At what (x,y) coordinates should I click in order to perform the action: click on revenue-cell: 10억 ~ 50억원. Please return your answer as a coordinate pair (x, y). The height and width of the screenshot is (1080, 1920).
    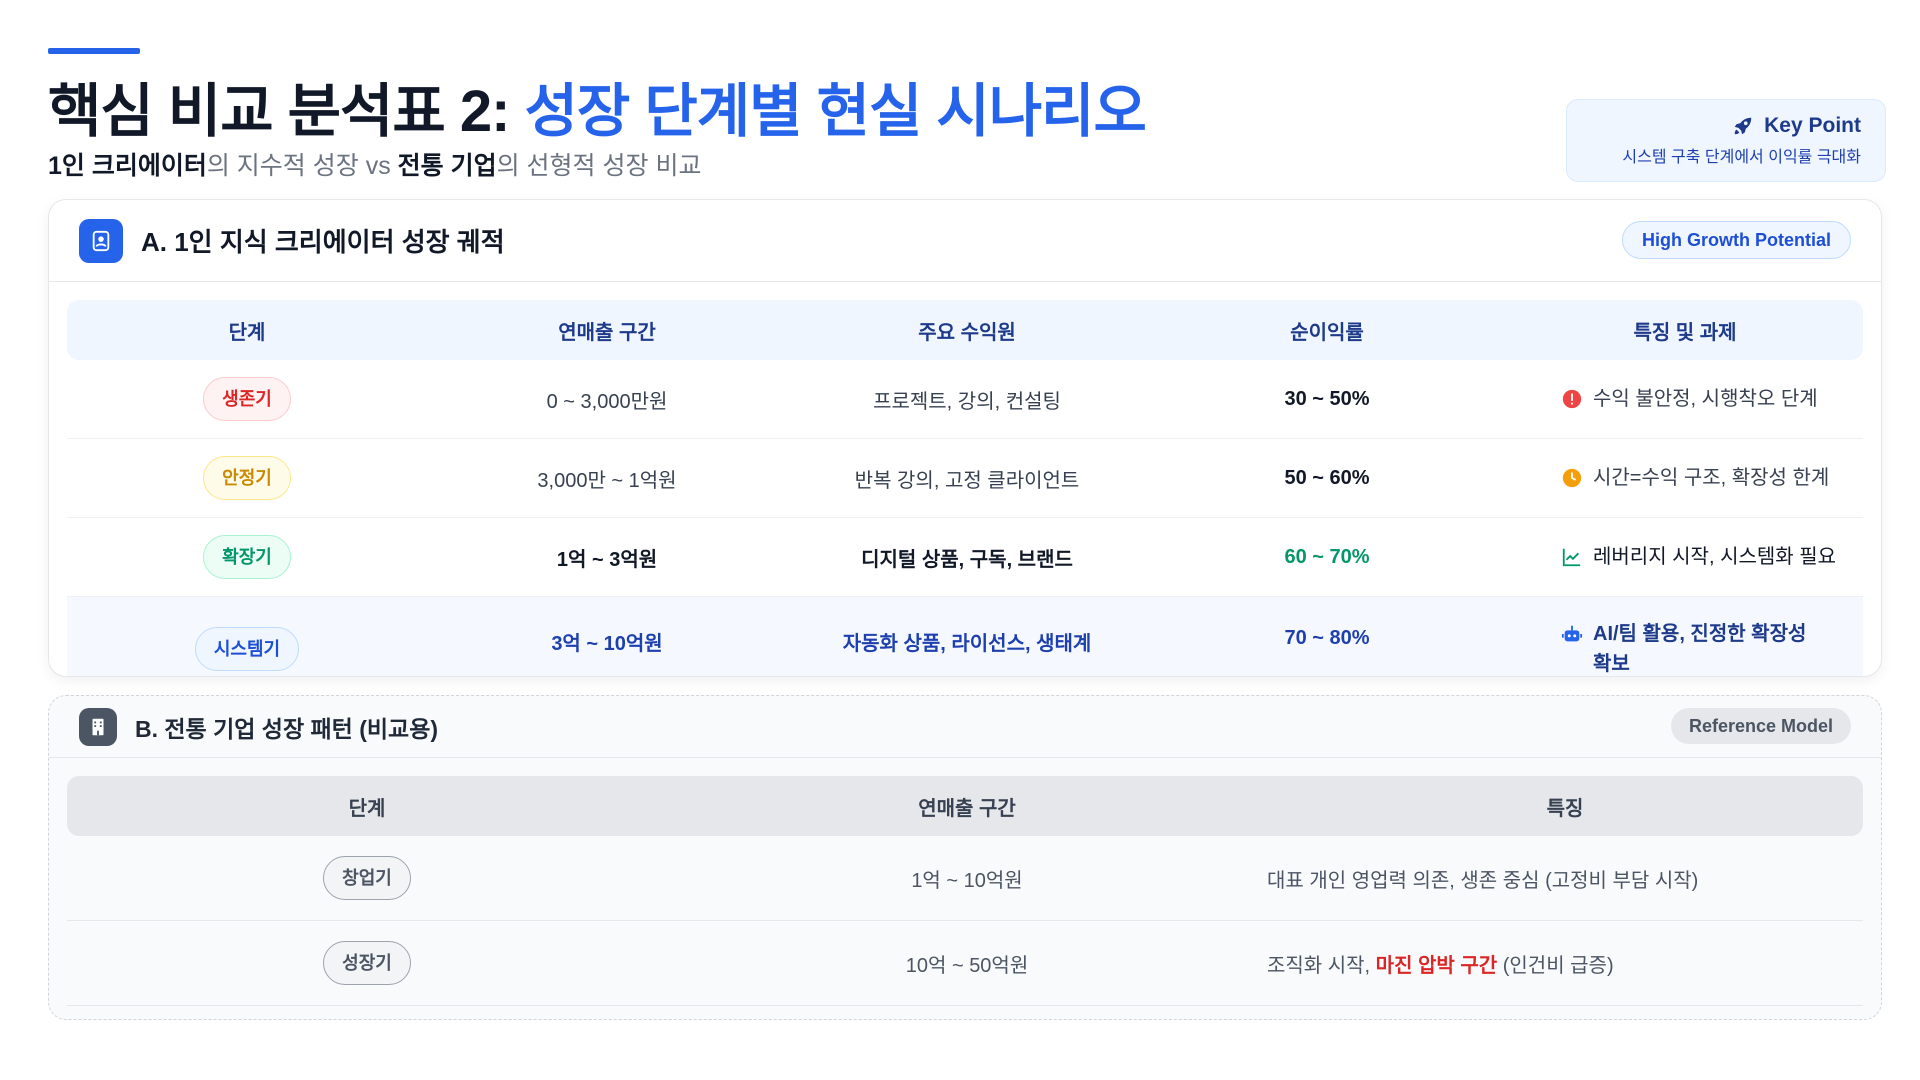
    Looking at the image, I should click on (967, 965).